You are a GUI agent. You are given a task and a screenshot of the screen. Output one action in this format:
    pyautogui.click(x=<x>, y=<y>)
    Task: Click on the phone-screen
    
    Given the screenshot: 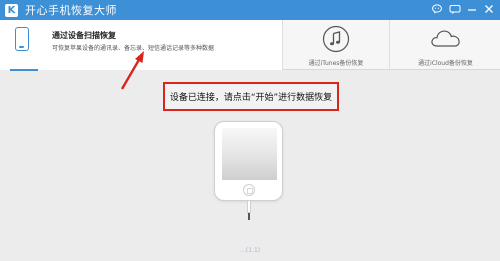 What is the action you would take?
    pyautogui.click(x=249, y=154)
    